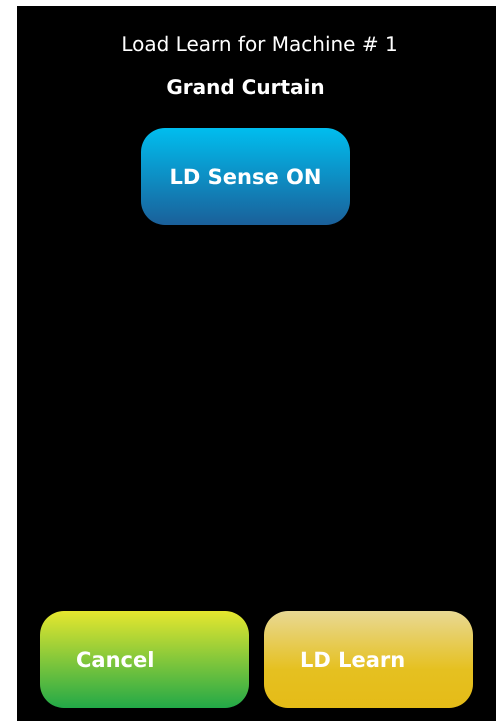 This screenshot has height=721, width=496. What do you see at coordinates (245, 176) in the screenshot?
I see `sense-toggle-button: LD Sense ON` at bounding box center [245, 176].